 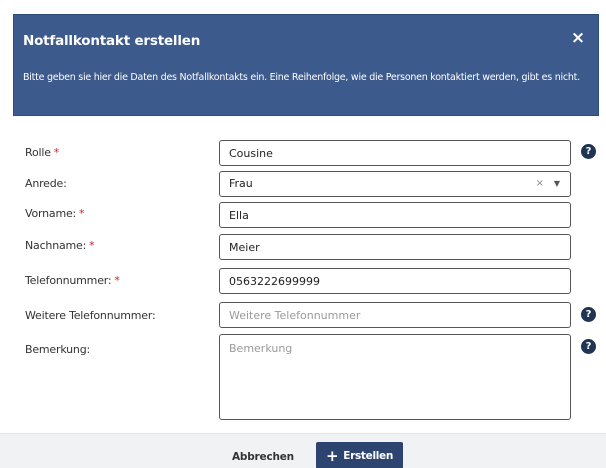 What do you see at coordinates (368, 455) in the screenshot?
I see `create-button-label: Erstellen` at bounding box center [368, 455].